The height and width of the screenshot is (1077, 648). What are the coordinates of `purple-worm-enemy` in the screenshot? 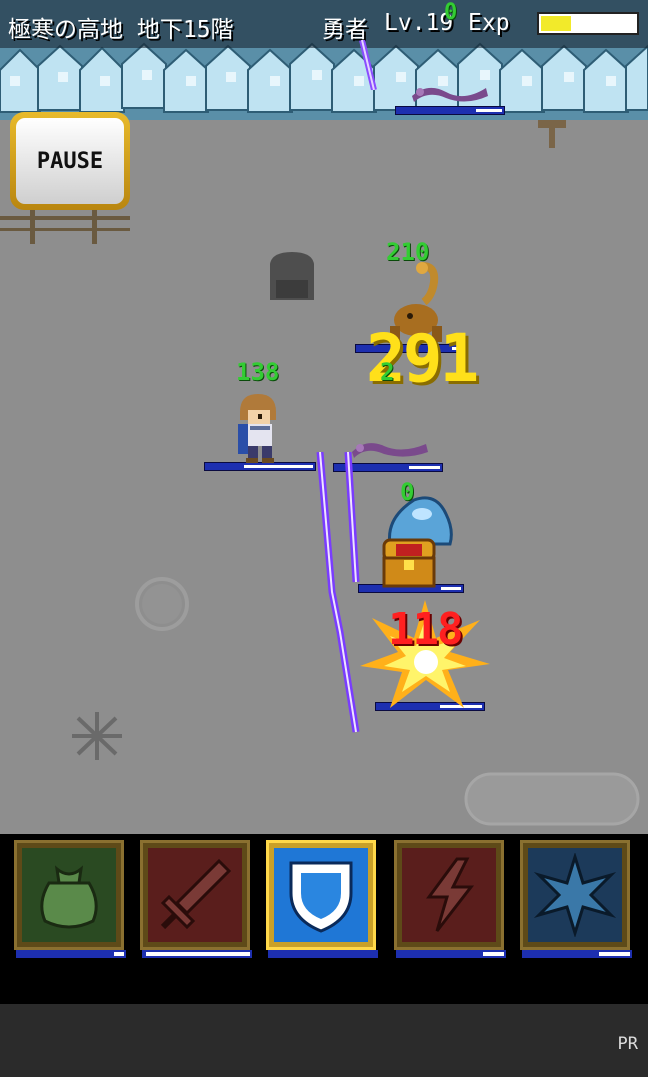 It's located at (450, 92).